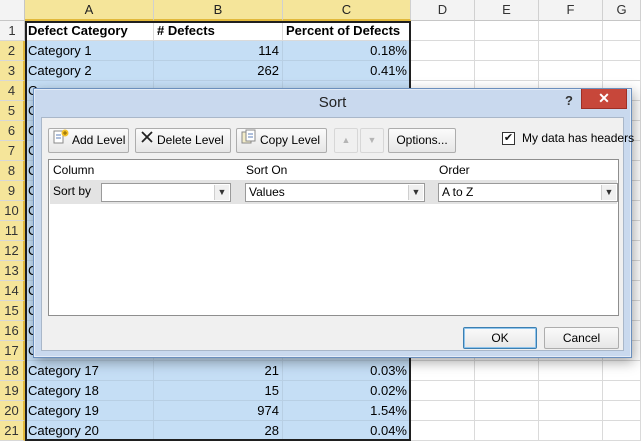  Describe the element at coordinates (12, 231) in the screenshot. I see `row-header: 11` at that location.